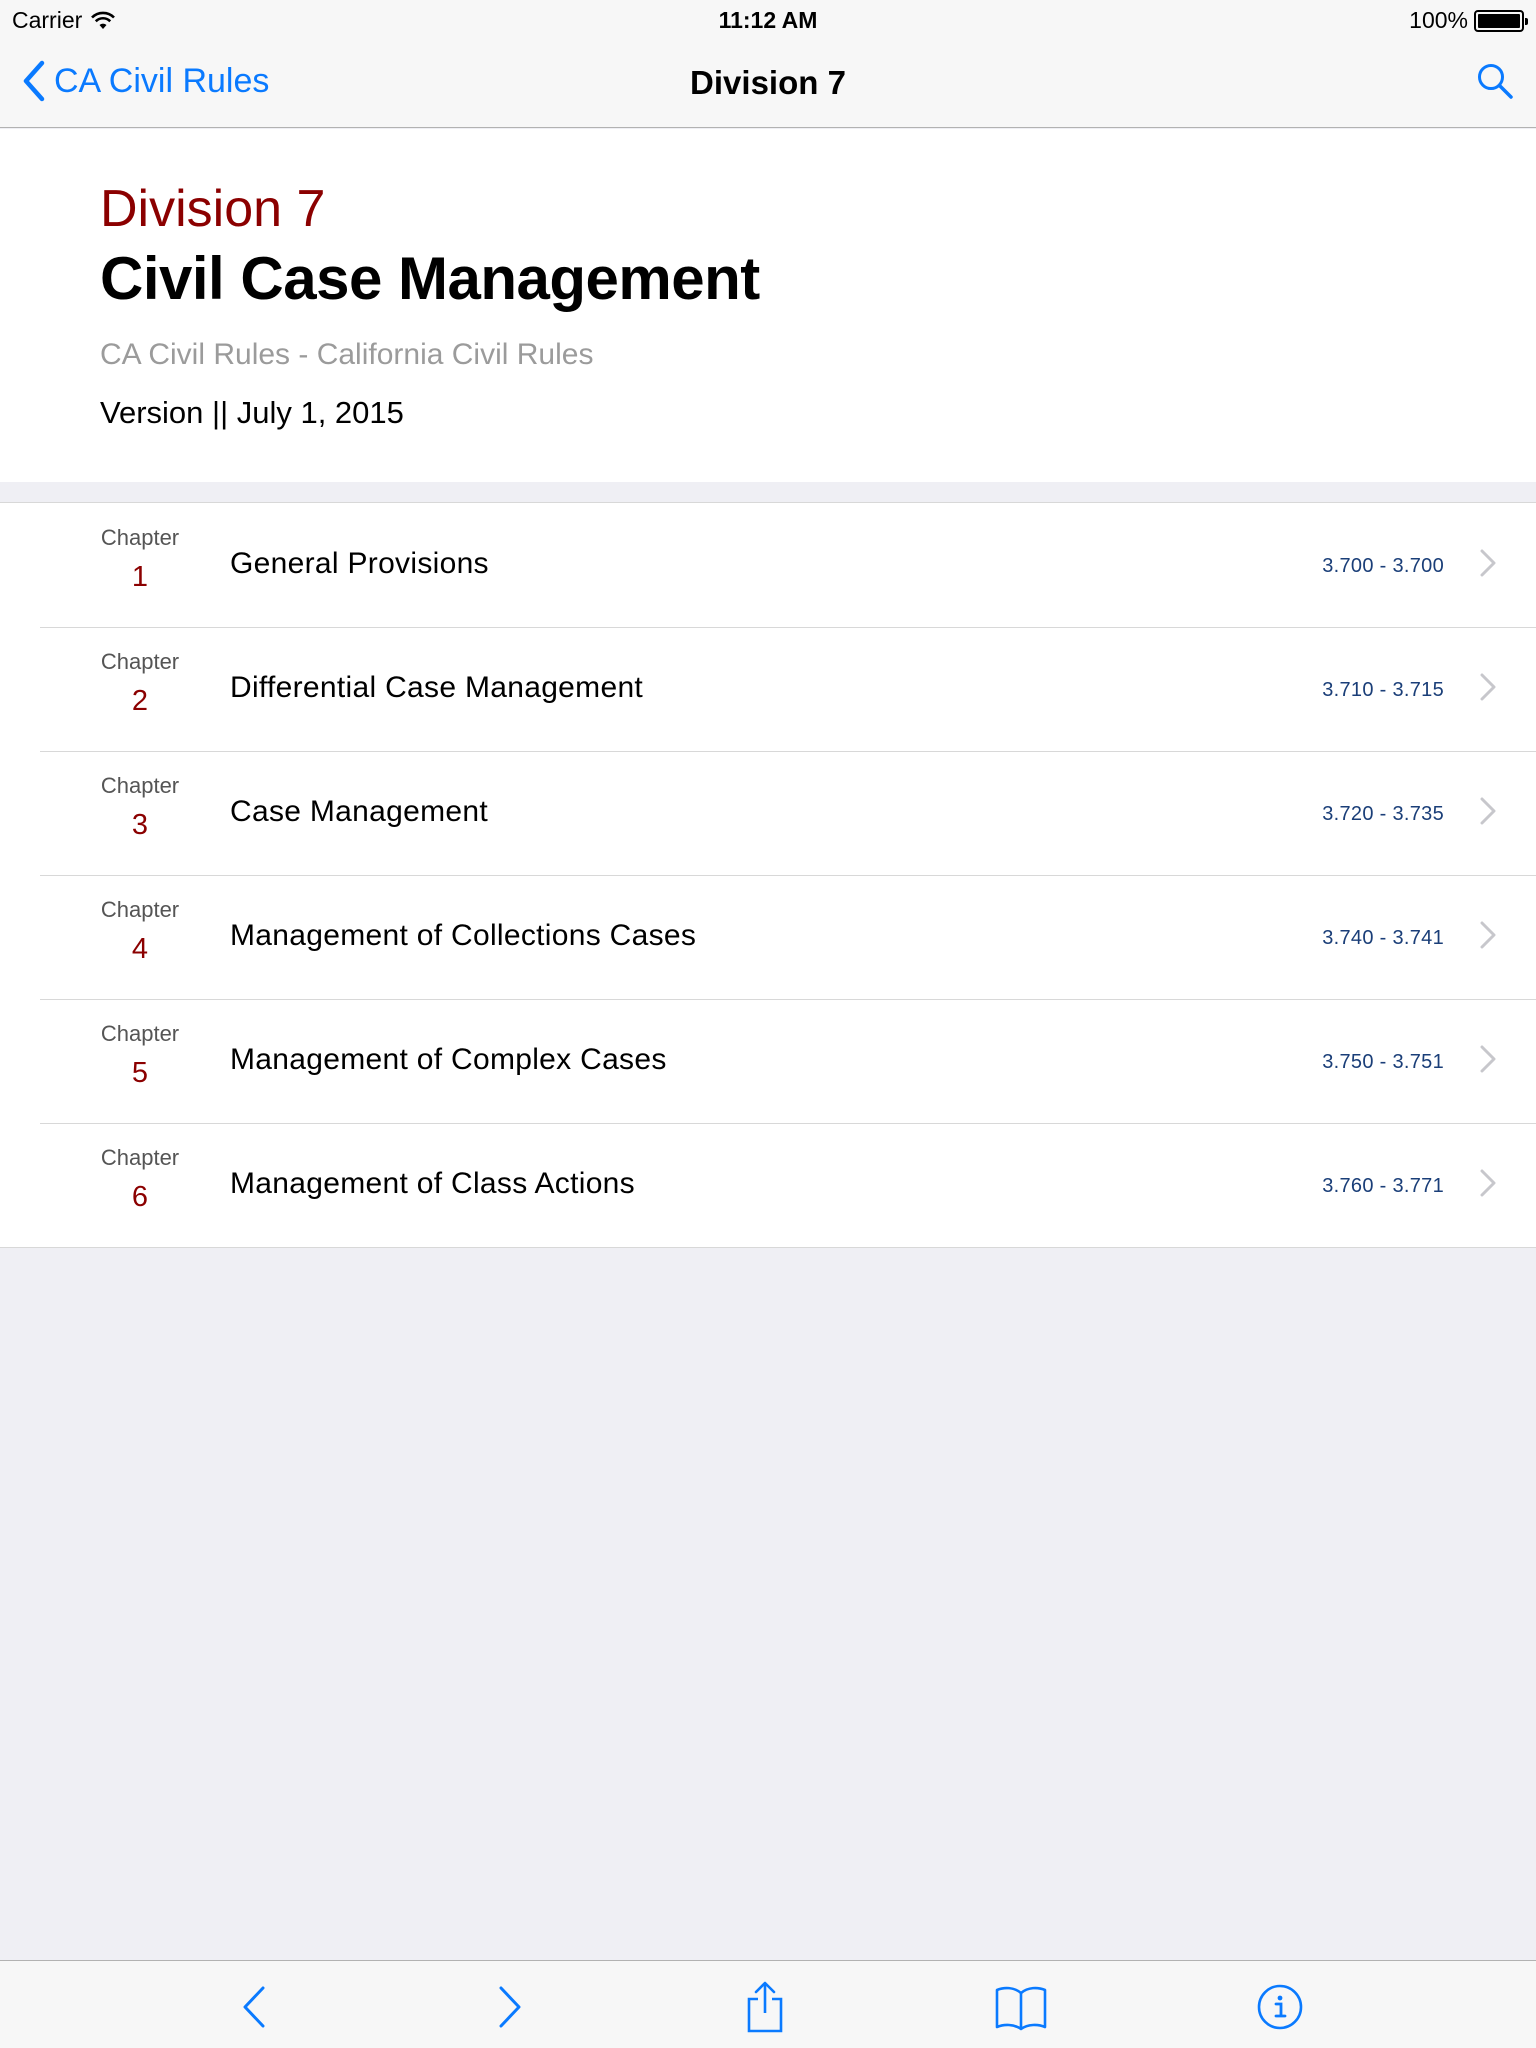 Image resolution: width=1536 pixels, height=2048 pixels. What do you see at coordinates (140, 807) in the screenshot?
I see `chapter-tag: Chapter 3` at bounding box center [140, 807].